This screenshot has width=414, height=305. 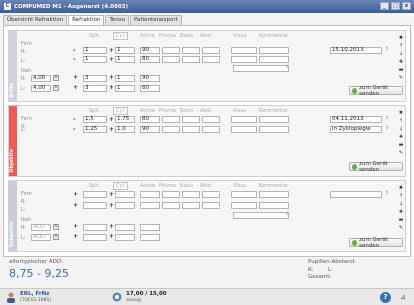 What do you see at coordinates (117, 20) in the screenshot?
I see `tab-tenso: Tenso` at bounding box center [117, 20].